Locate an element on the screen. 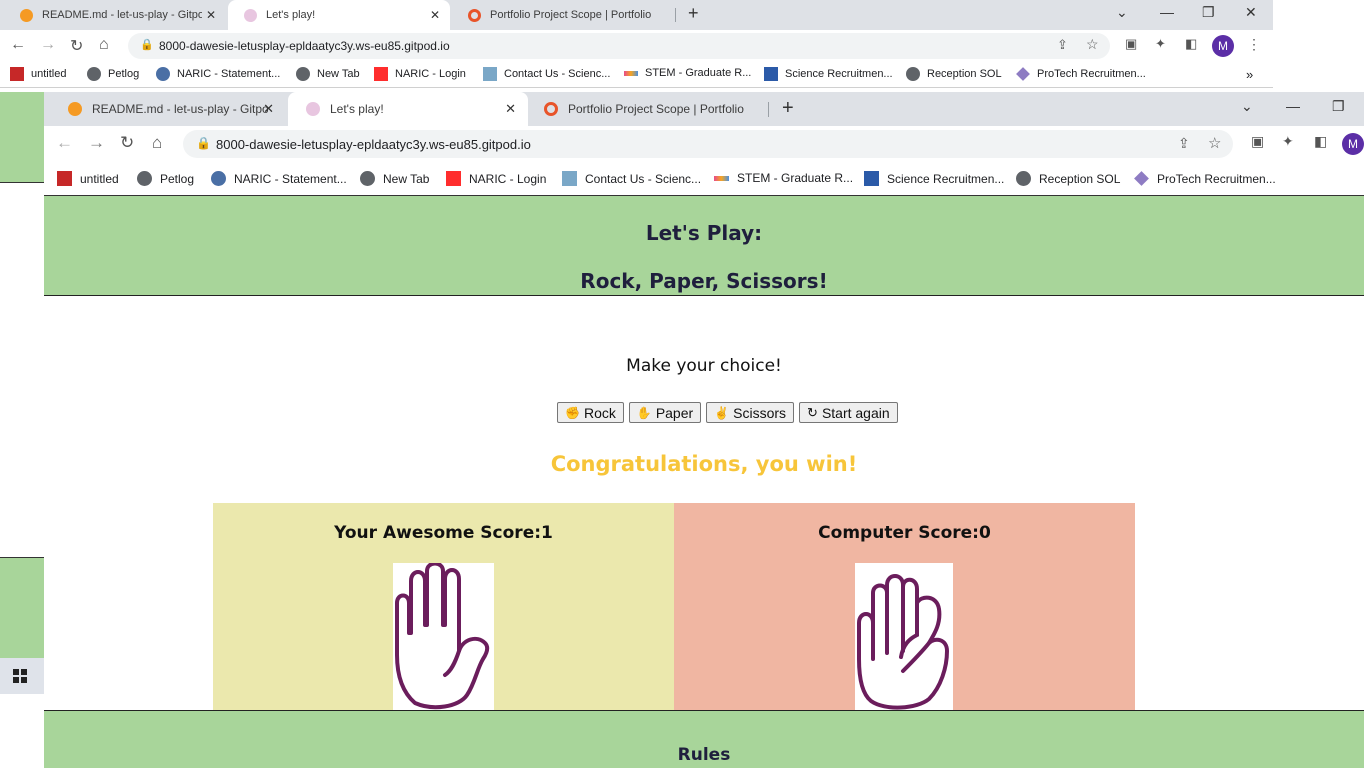 This screenshot has height=768, width=1364. inner-tab-readme: README.md - let-us-play - Gitpo ✕ is located at coordinates (168, 109).